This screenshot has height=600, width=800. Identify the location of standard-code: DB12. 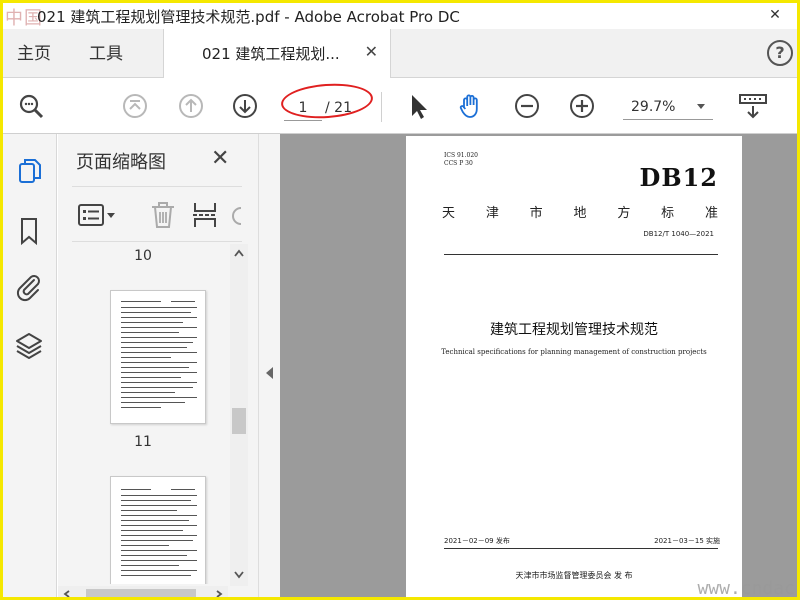
(678, 177).